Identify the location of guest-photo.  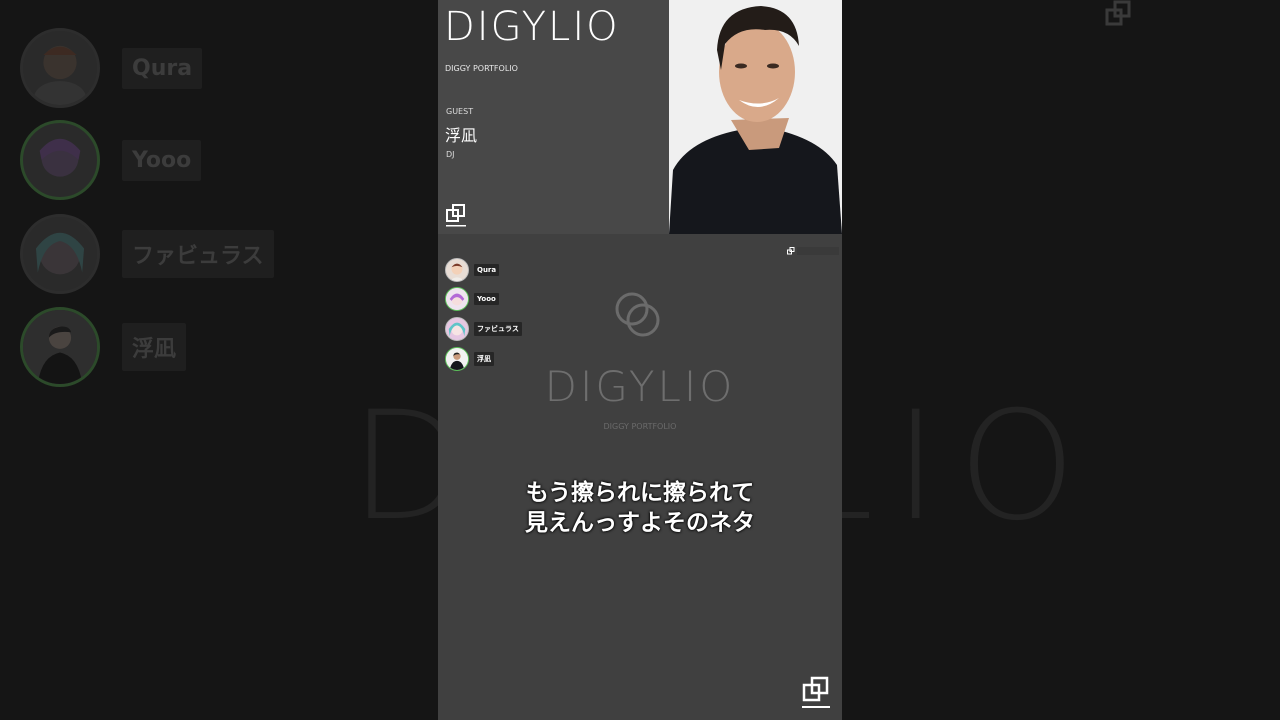
(755, 117).